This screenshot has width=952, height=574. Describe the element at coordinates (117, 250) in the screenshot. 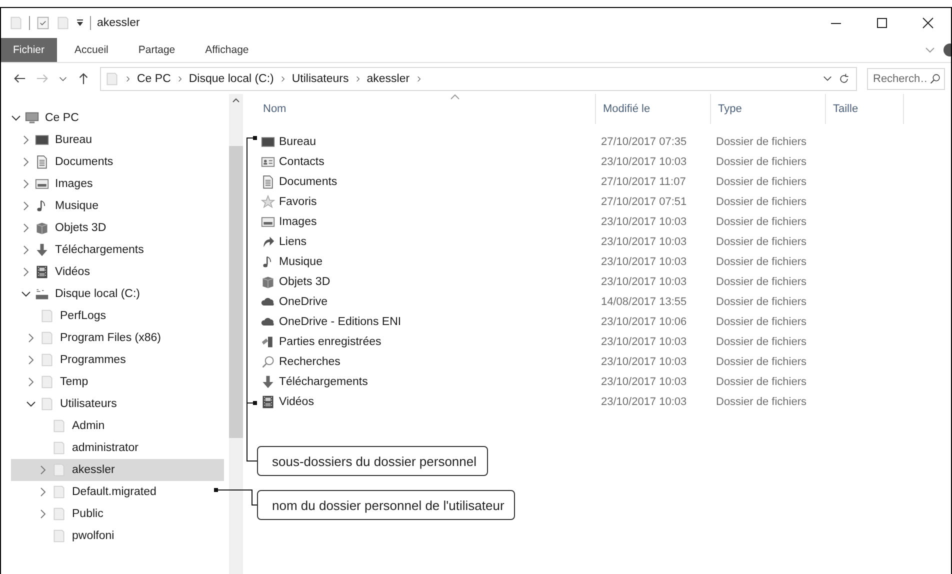

I see `tree-item: Téléchargements` at that location.